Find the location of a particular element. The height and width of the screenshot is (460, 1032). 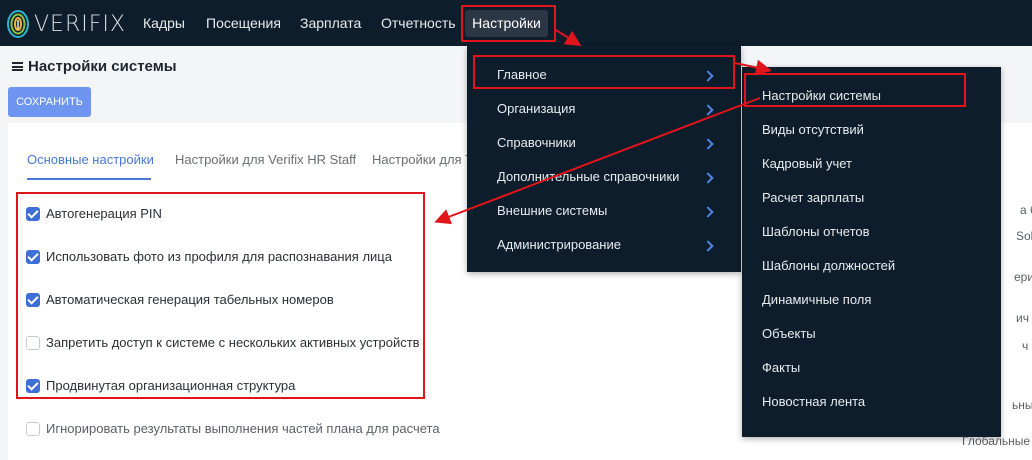

submenu-item-raschet-zarplaty: Расчет зарплаты is located at coordinates (813, 197).